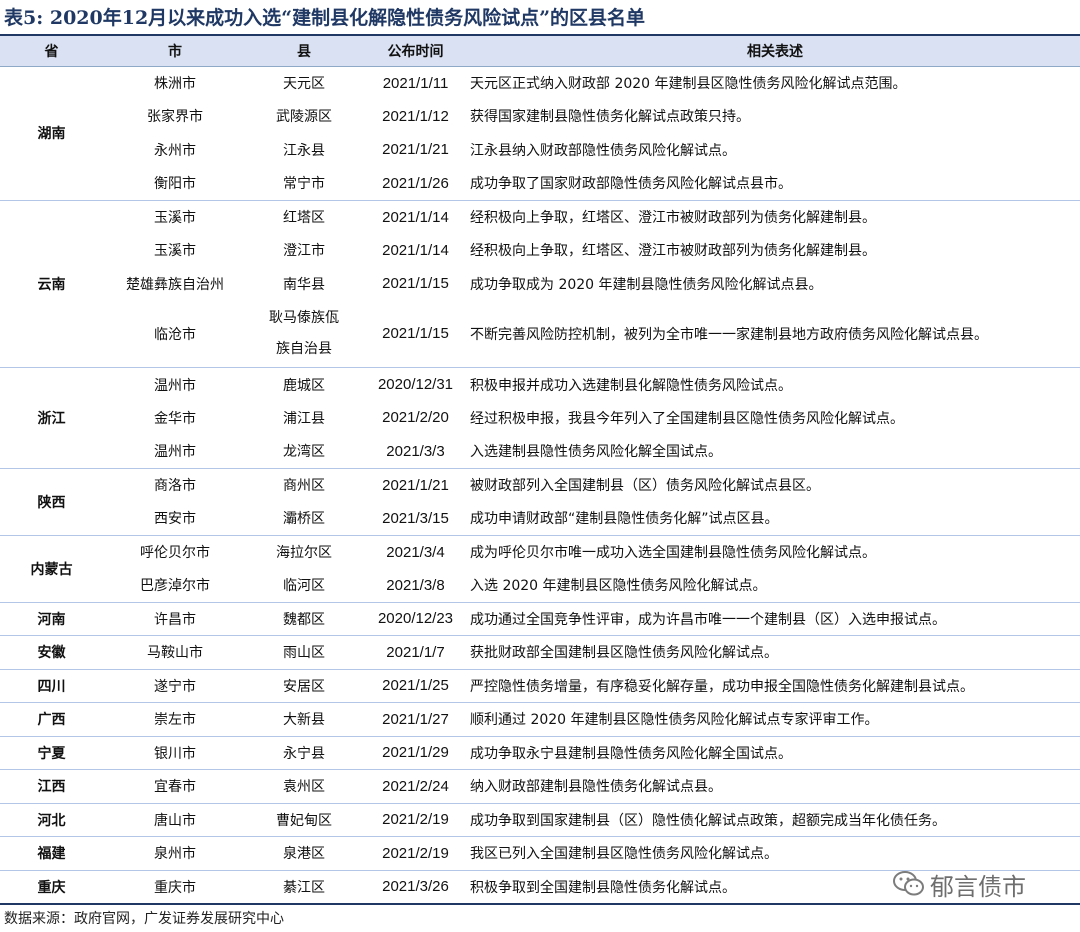 The height and width of the screenshot is (932, 1080). I want to click on province-cell: 湖南, so click(51, 132).